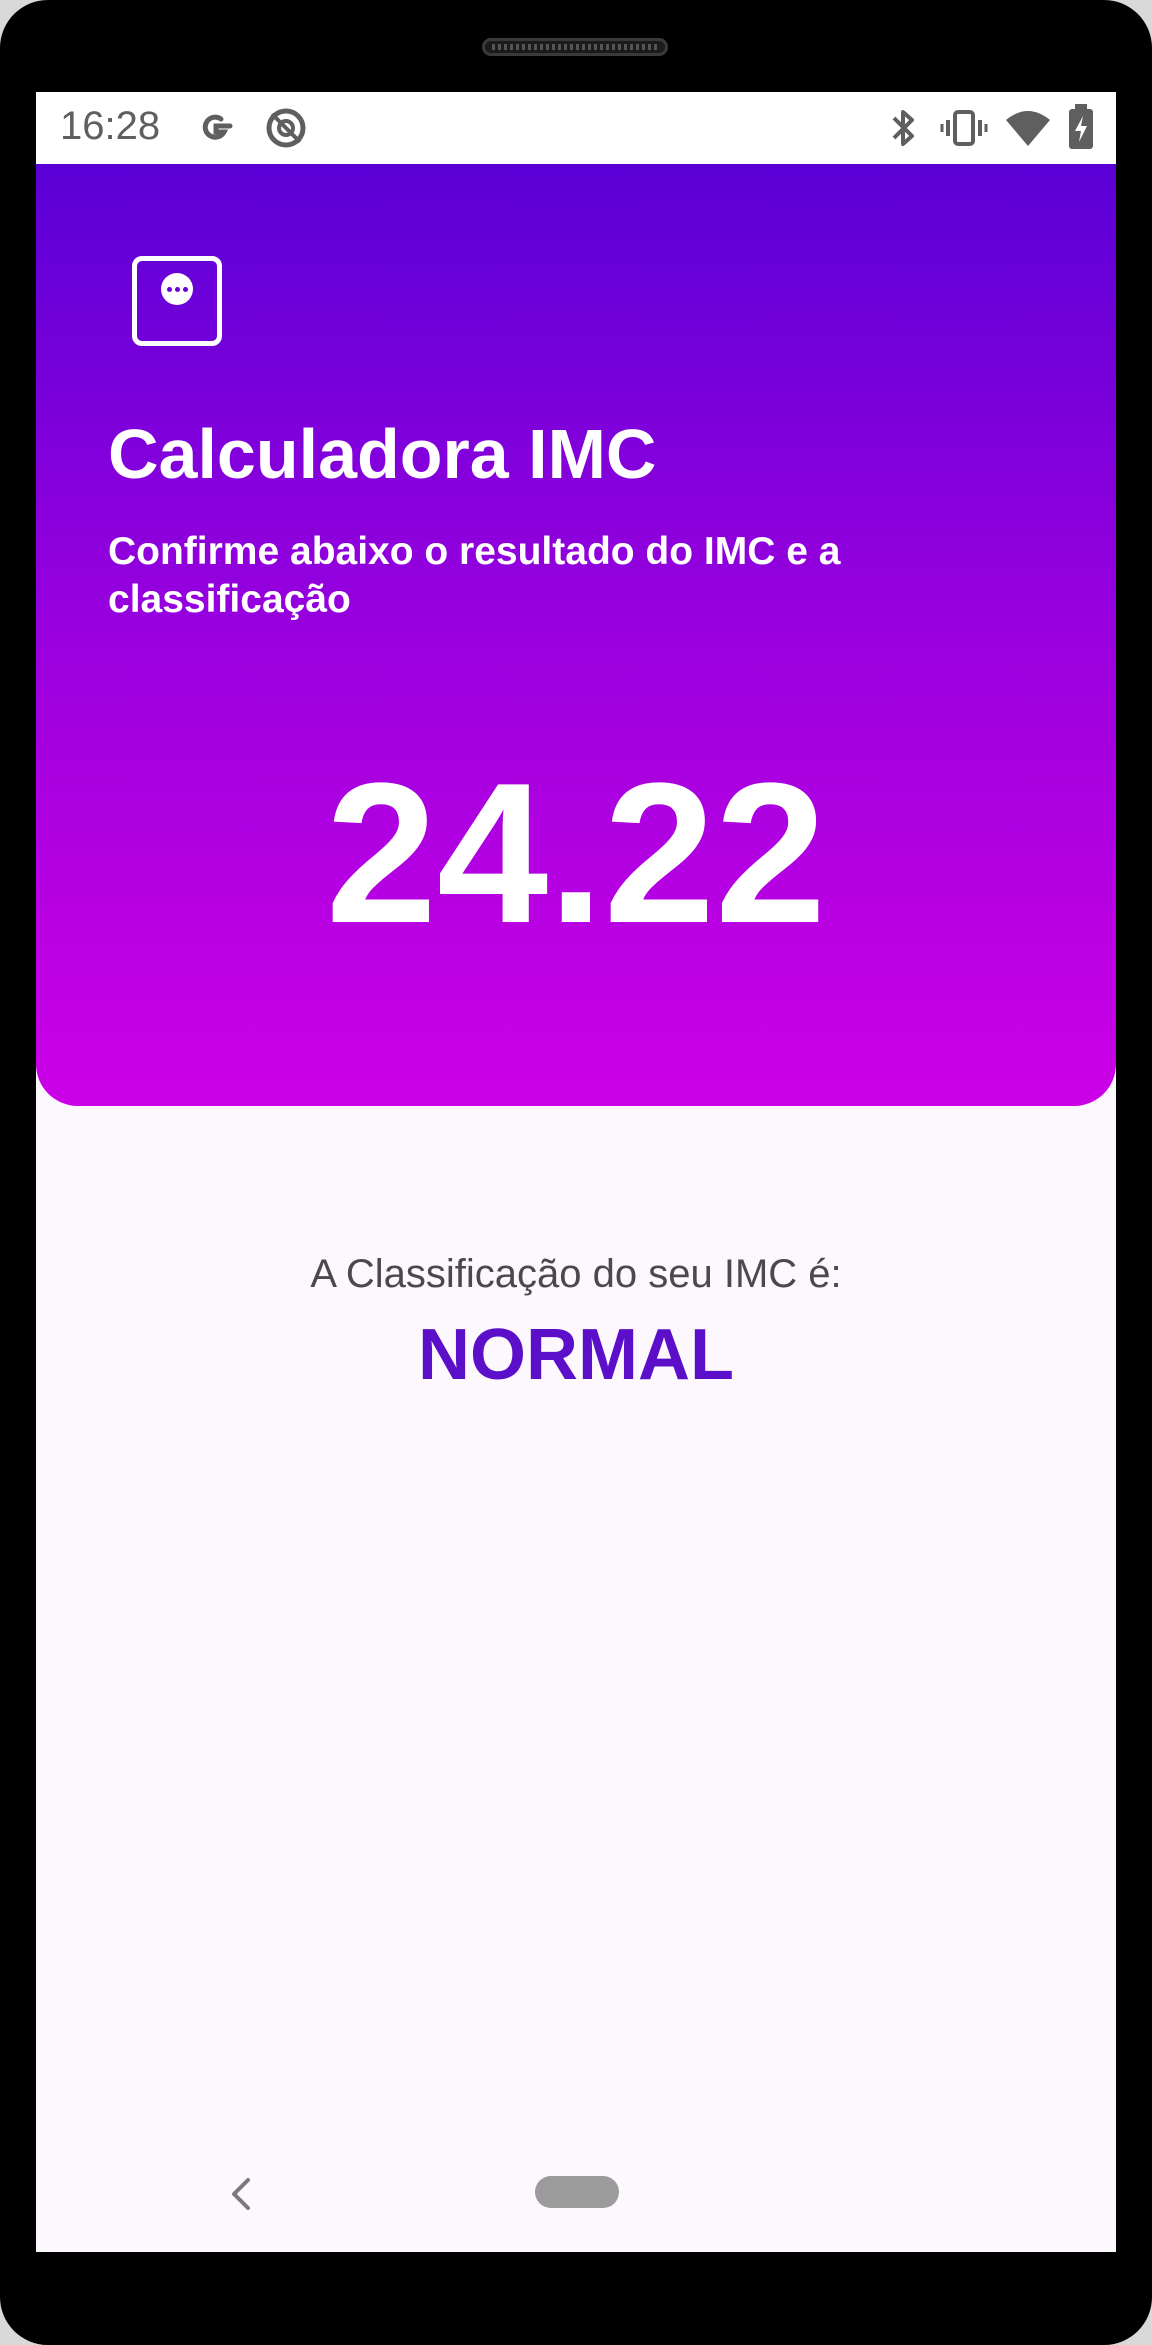  Describe the element at coordinates (241, 2194) in the screenshot. I see `chevron-left-icon` at that location.